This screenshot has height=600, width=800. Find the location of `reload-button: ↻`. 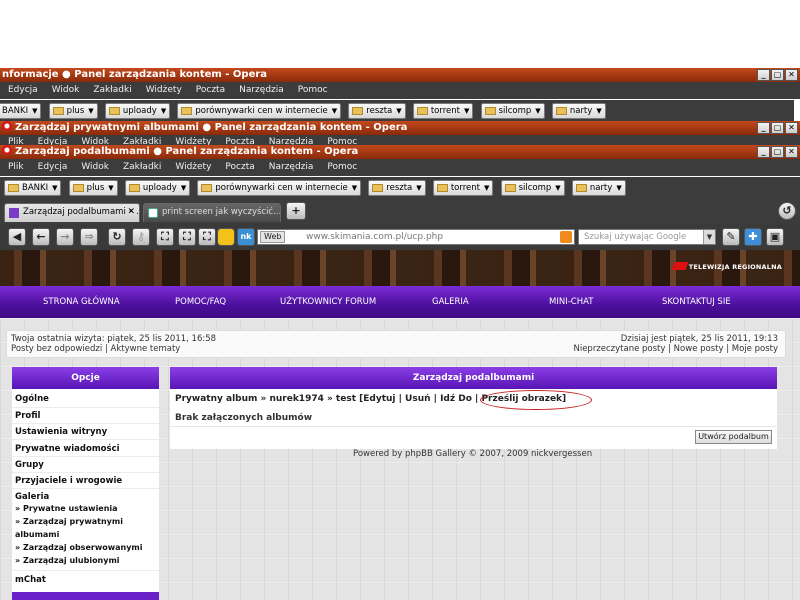

reload-button: ↻ is located at coordinates (117, 237).